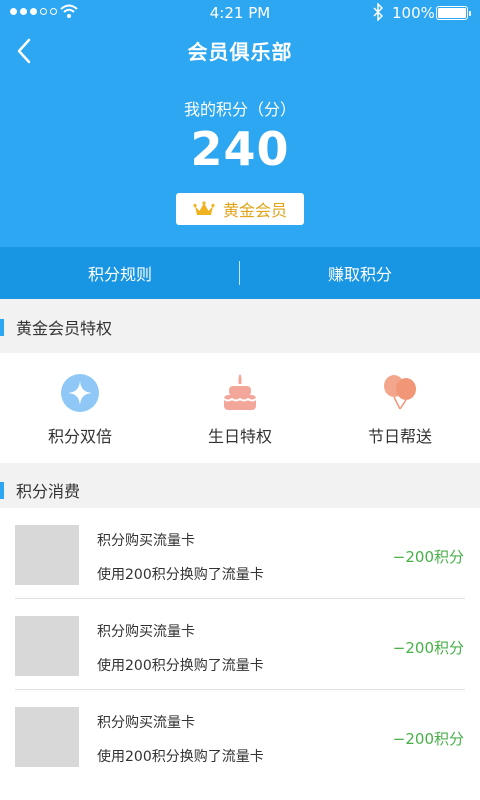  I want to click on privilege-label: 节日帮送, so click(399, 436).